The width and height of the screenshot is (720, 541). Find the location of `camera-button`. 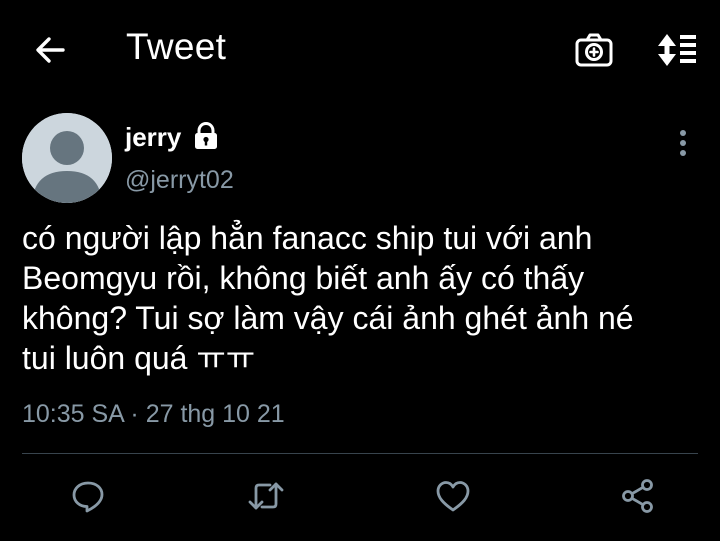

camera-button is located at coordinates (594, 50).